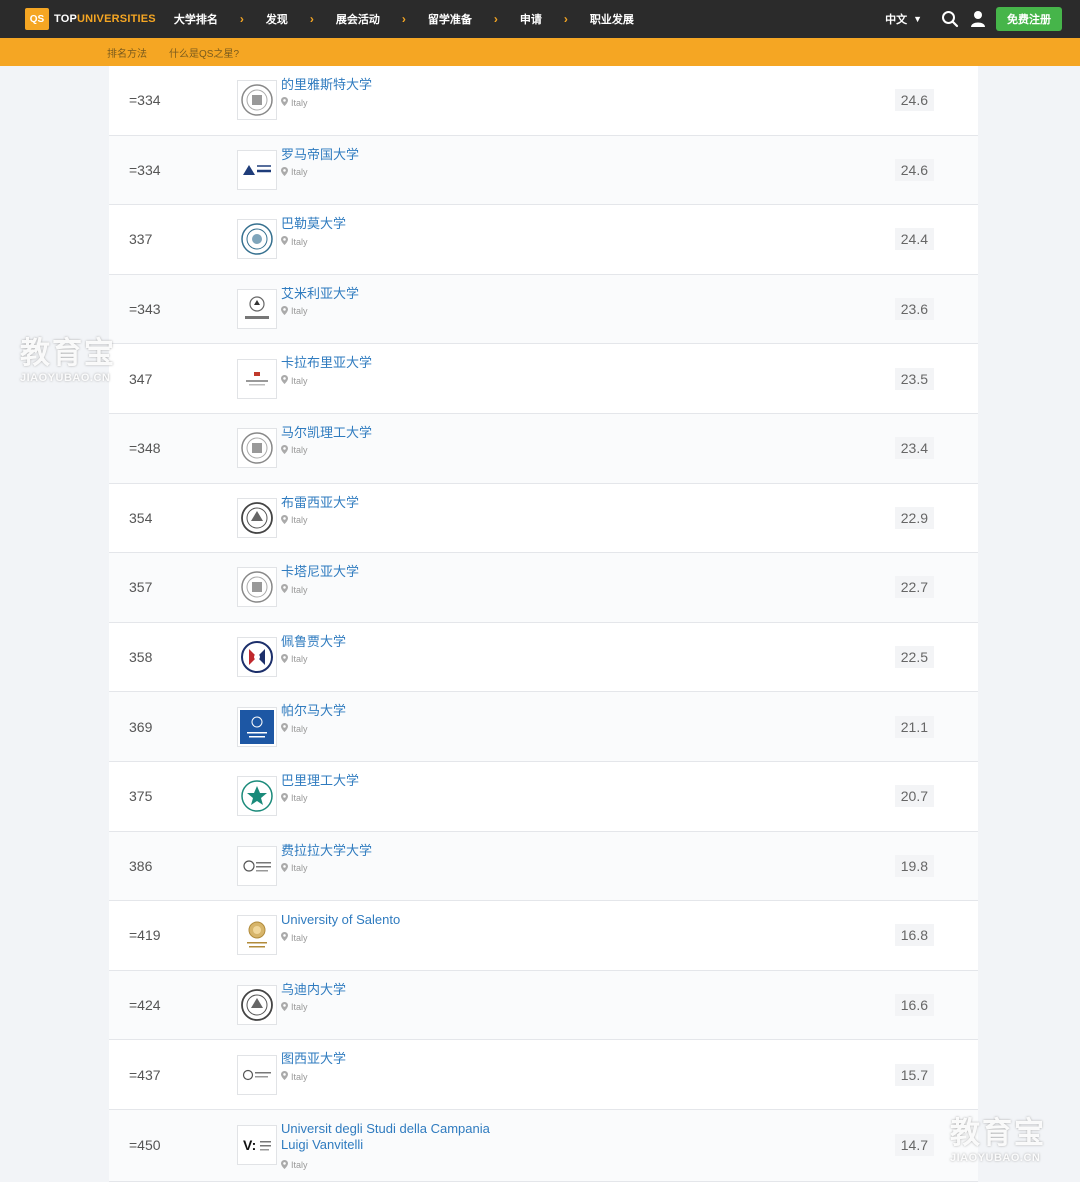 This screenshot has width=1080, height=1182. Describe the element at coordinates (326, 851) in the screenshot. I see `university-name-link: 费拉拉大学大学` at that location.